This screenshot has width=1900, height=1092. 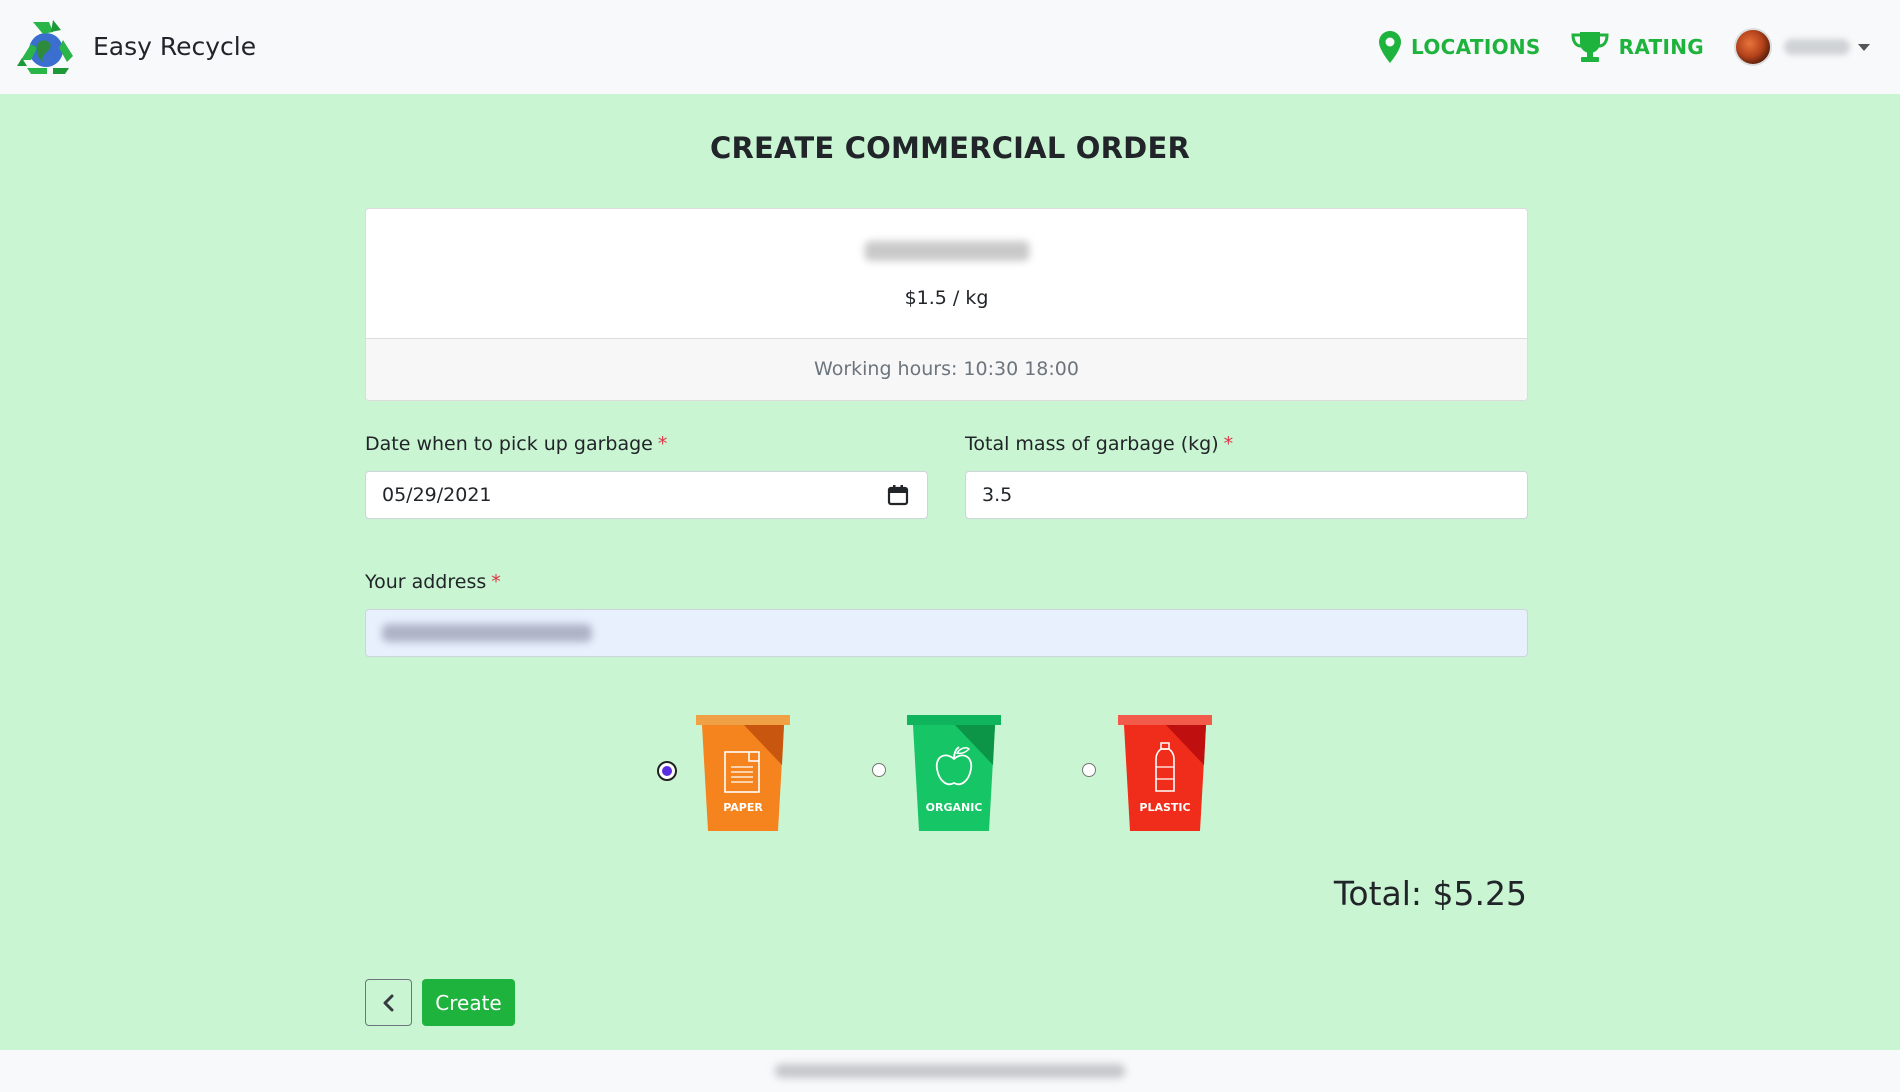 I want to click on date-field-label: Date when to pick up garbage *, so click(x=516, y=444).